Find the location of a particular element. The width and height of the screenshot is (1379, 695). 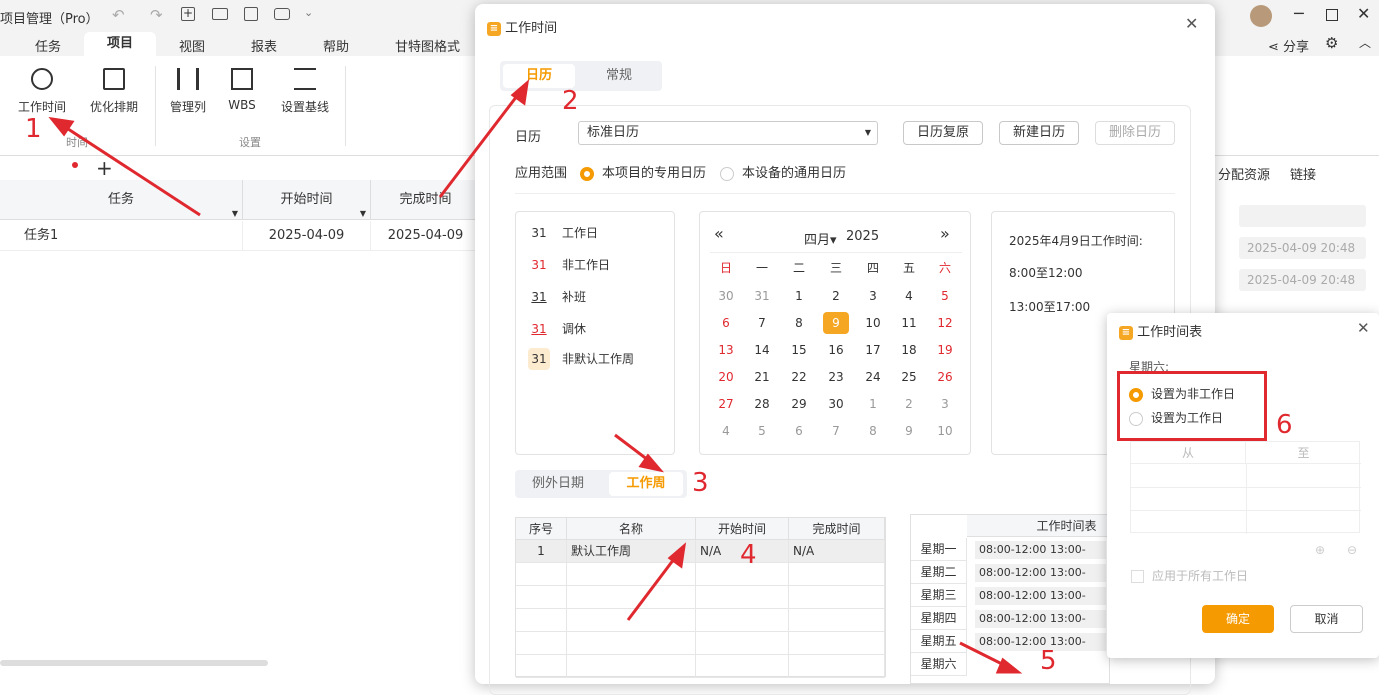

annotation-4: 4 is located at coordinates (748, 555).